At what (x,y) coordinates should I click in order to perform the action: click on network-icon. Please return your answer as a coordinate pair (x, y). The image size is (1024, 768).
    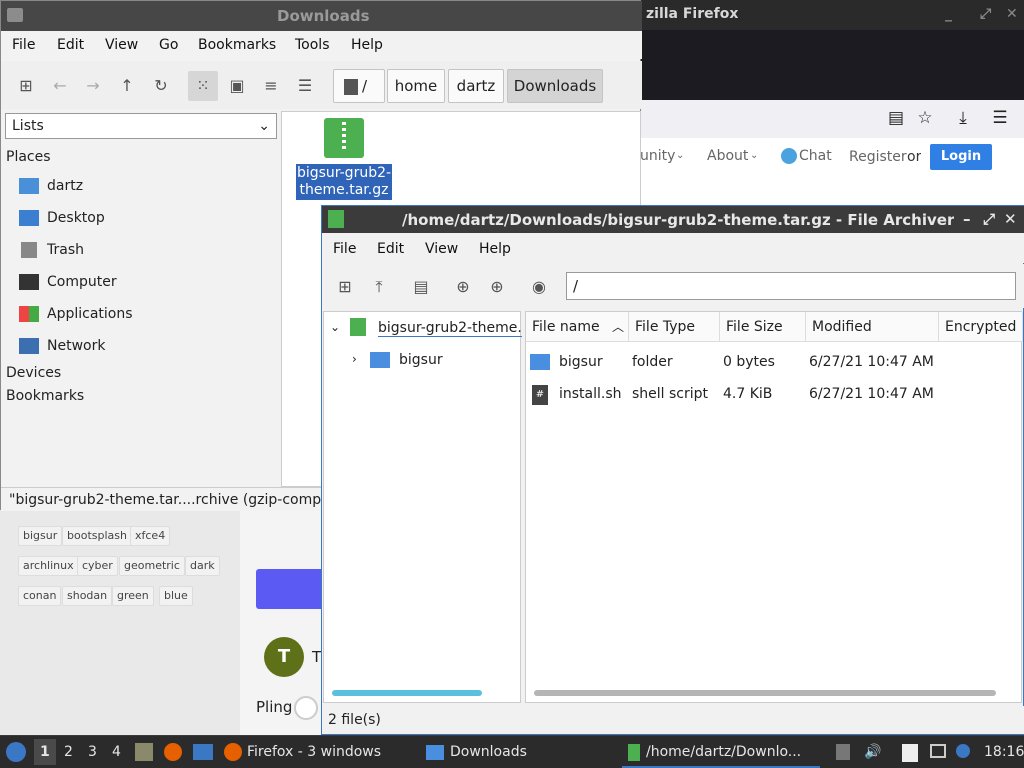
    Looking at the image, I should click on (938, 751).